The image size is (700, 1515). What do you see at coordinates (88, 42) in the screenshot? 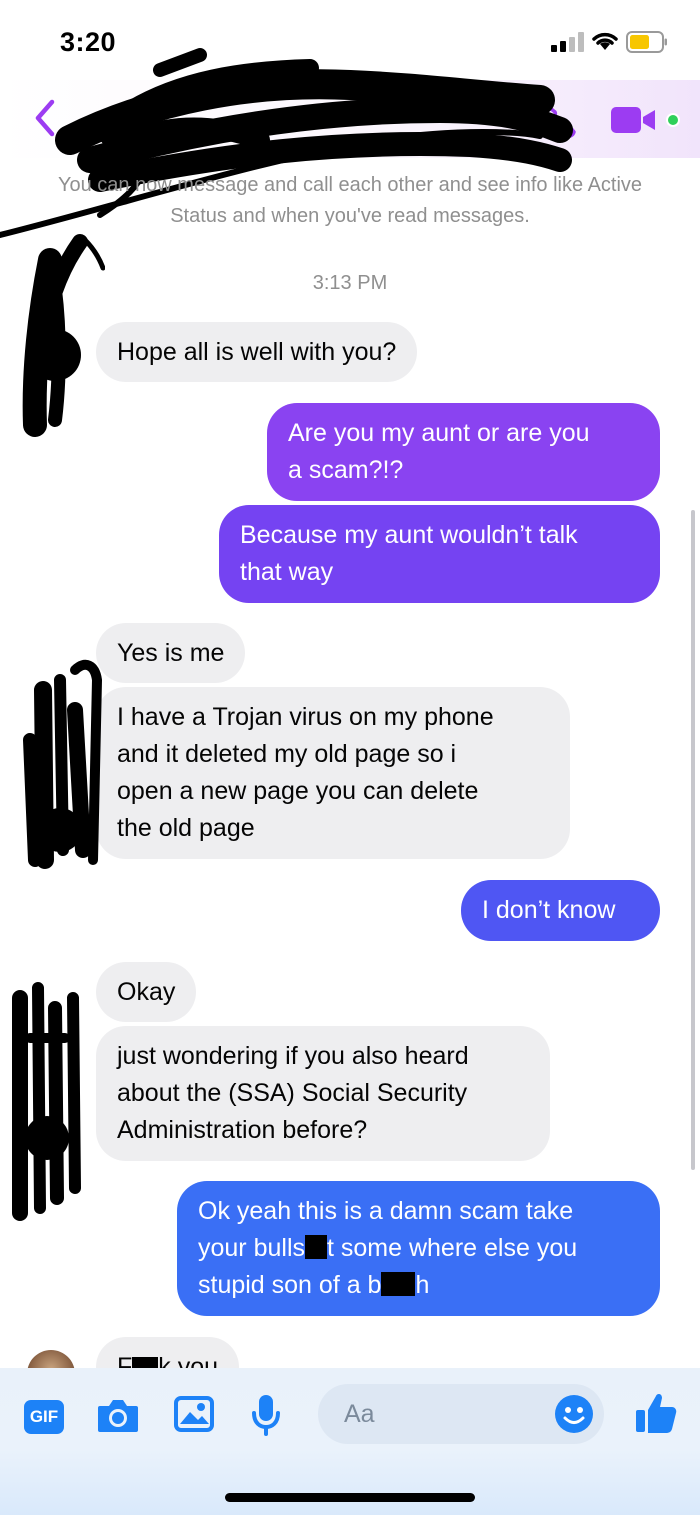
I see `status-time: 3:20` at bounding box center [88, 42].